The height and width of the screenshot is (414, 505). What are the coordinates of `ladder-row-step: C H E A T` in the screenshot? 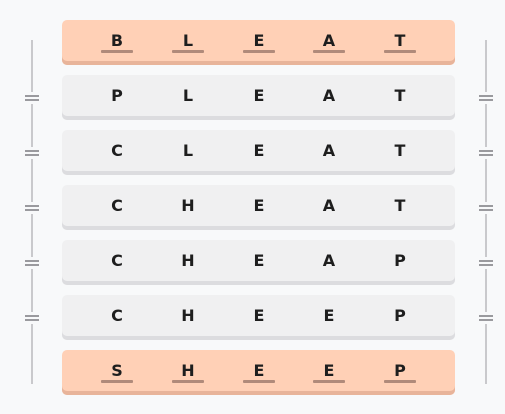 It's located at (258, 207).